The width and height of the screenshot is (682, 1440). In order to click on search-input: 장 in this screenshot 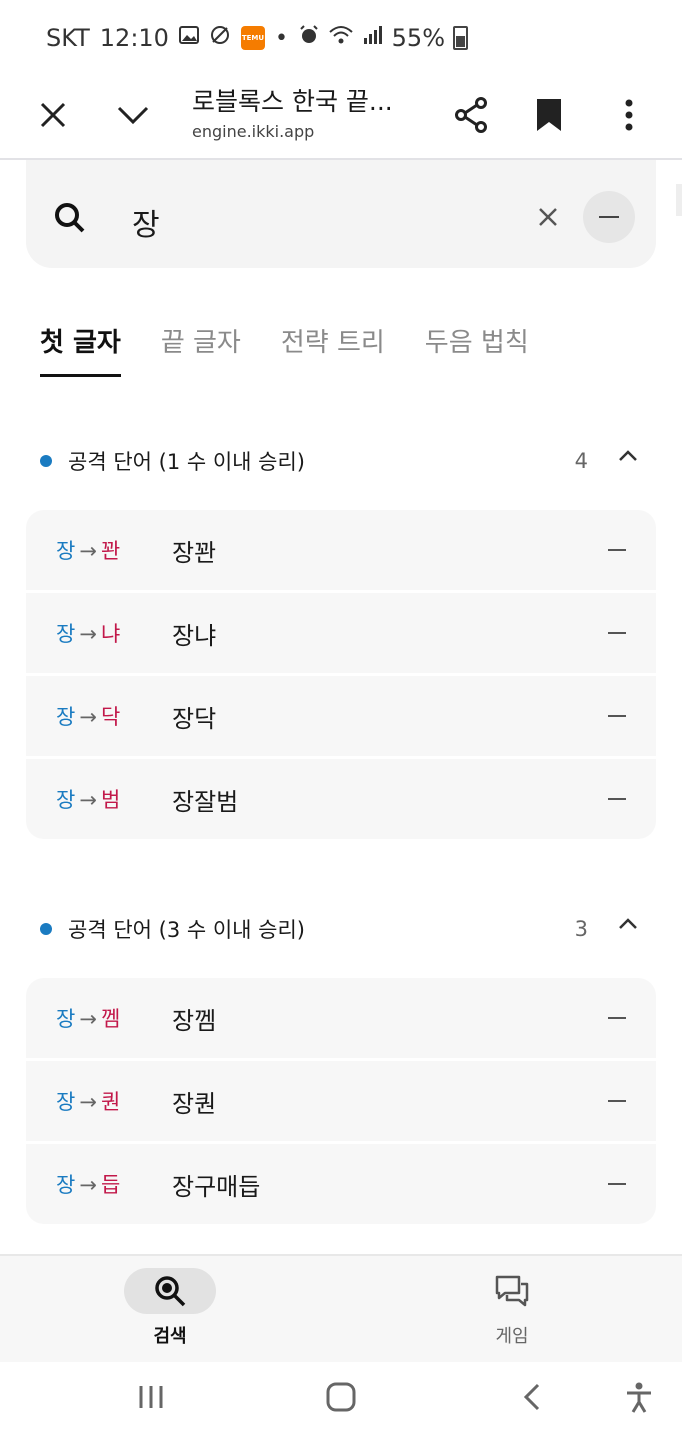, I will do `click(146, 222)`.